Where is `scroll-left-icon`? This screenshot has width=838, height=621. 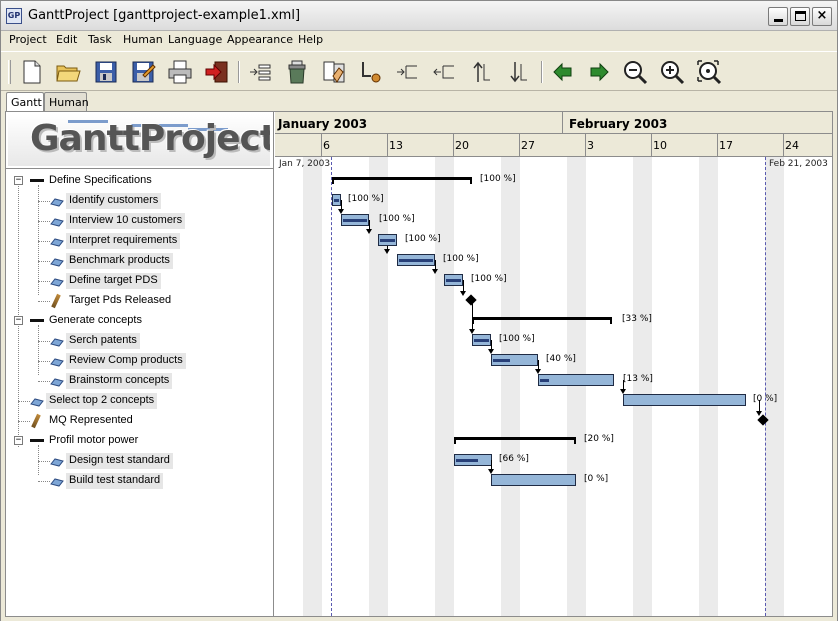
scroll-left-icon is located at coordinates (563, 72).